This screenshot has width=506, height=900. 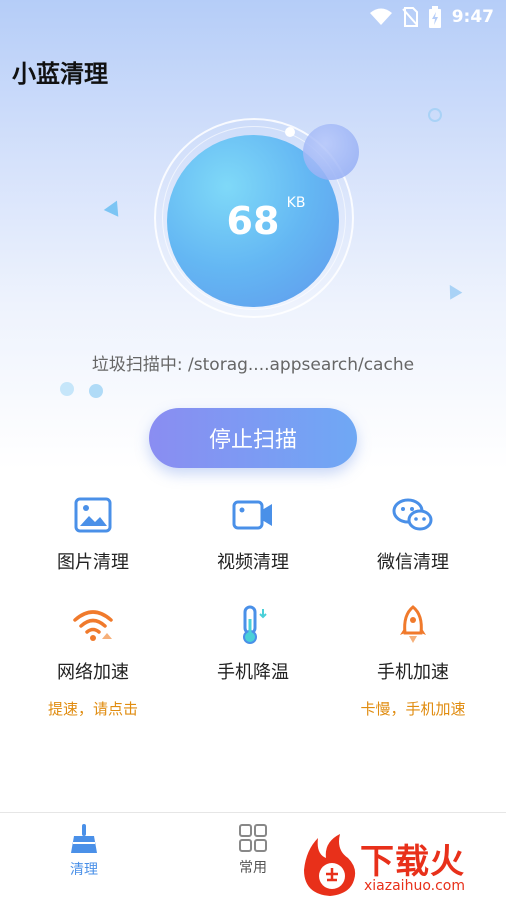 I want to click on feature-phone-speedup: 手机加速 卡慢，手机加速, so click(x=413, y=661).